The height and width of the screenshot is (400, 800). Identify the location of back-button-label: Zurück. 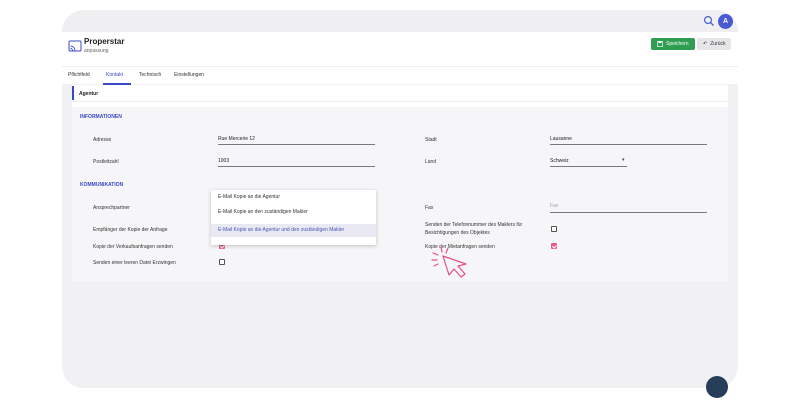
(718, 44).